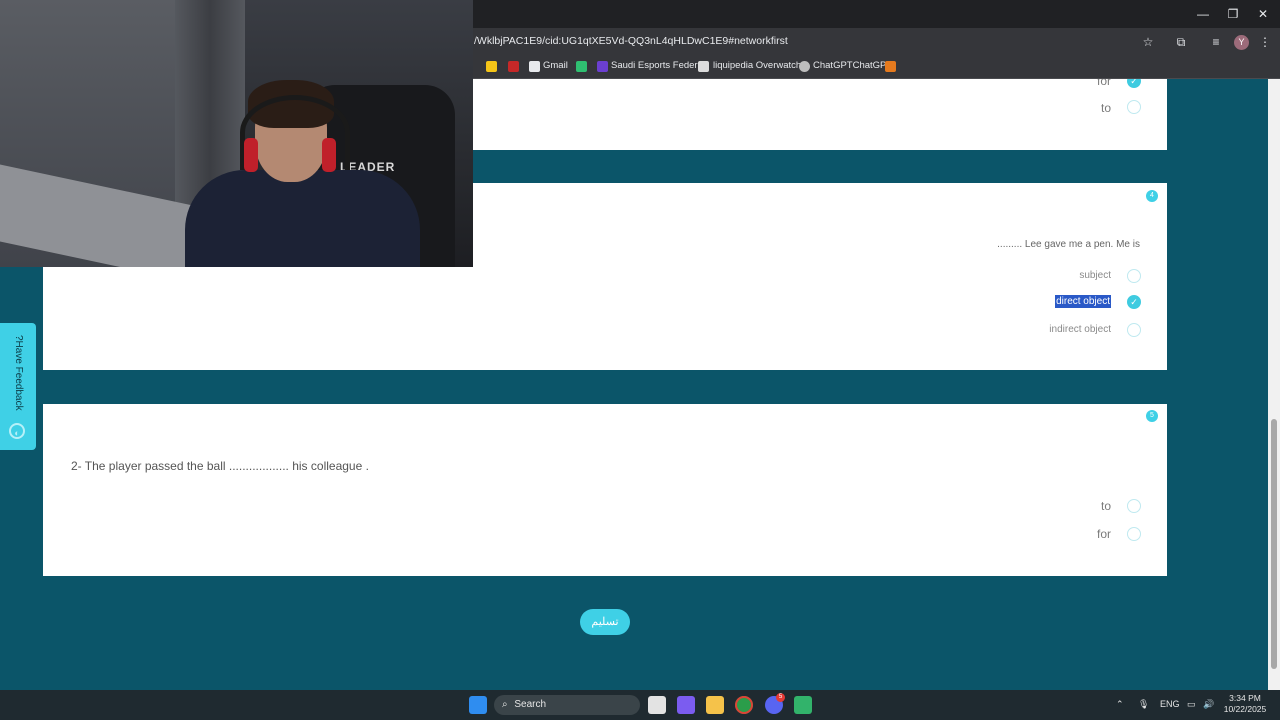 The image size is (1280, 720). Describe the element at coordinates (1104, 534) in the screenshot. I see `option-for: for` at that location.